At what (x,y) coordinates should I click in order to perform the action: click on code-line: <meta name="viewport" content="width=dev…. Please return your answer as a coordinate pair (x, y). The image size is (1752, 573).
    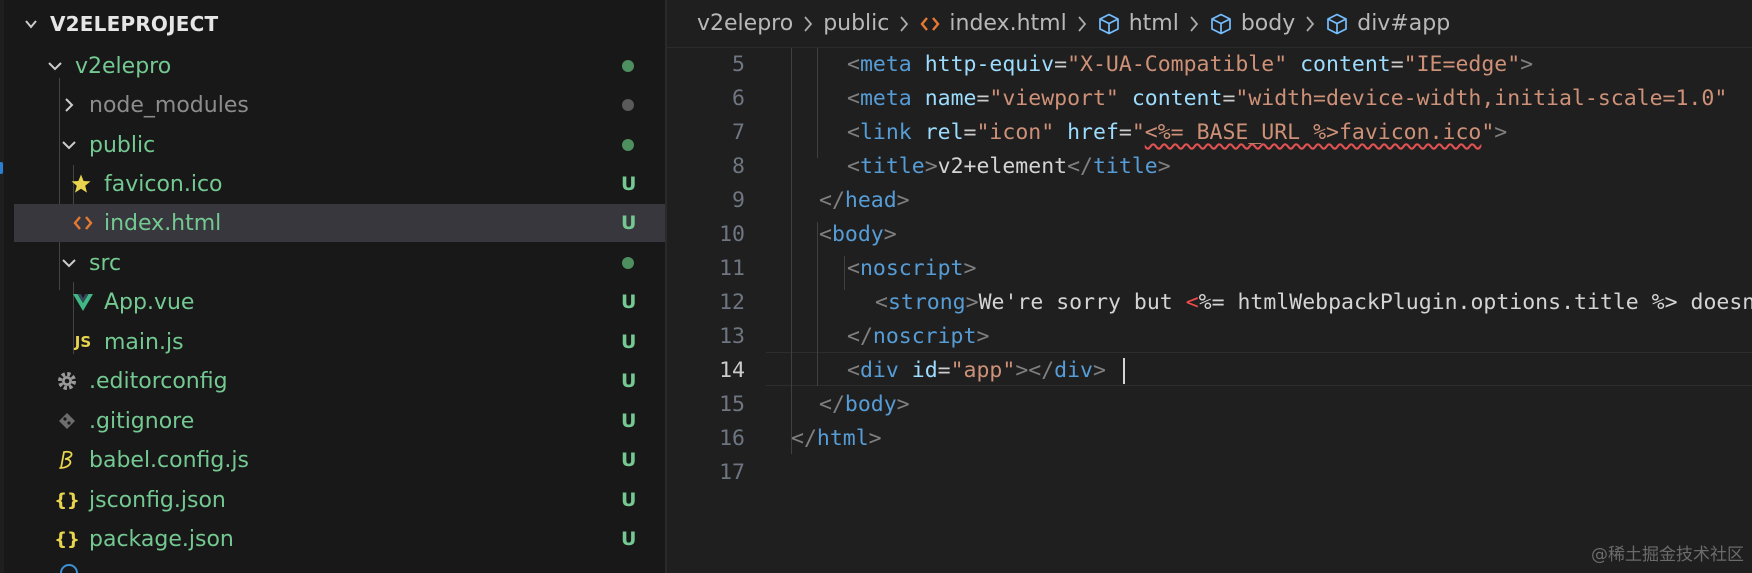
    Looking at the image, I should click on (1287, 98).